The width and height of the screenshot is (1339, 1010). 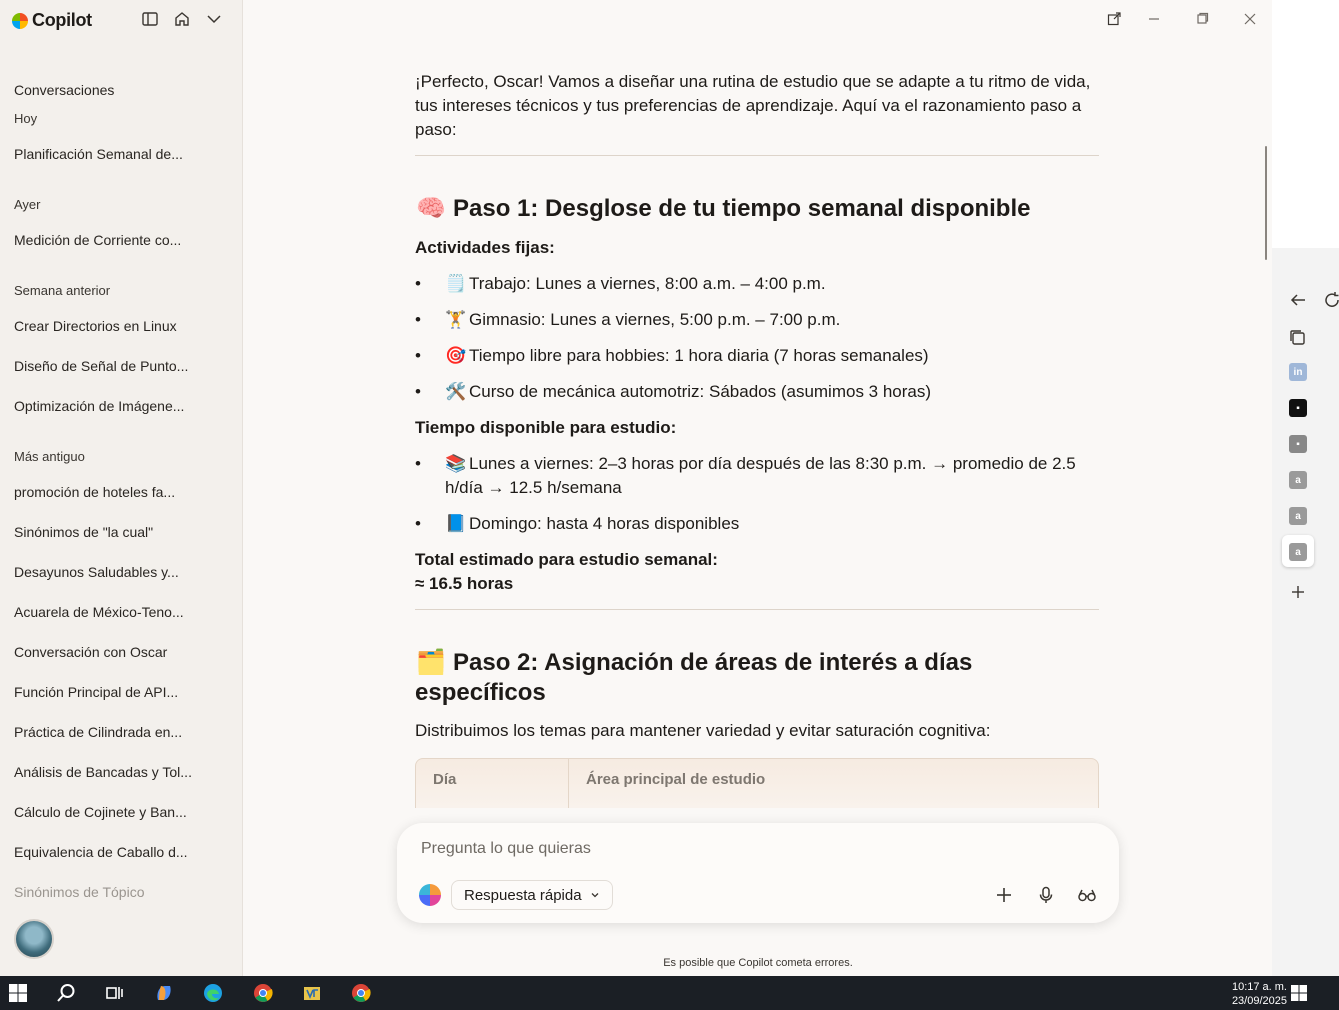 I want to click on avatar, so click(x=34, y=939).